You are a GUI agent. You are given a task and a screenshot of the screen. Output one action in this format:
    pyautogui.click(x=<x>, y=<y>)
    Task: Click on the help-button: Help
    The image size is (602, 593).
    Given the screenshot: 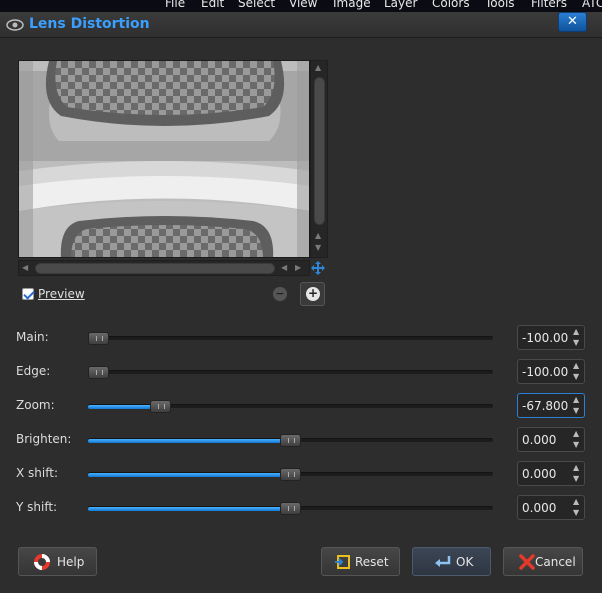 What is the action you would take?
    pyautogui.click(x=57, y=561)
    